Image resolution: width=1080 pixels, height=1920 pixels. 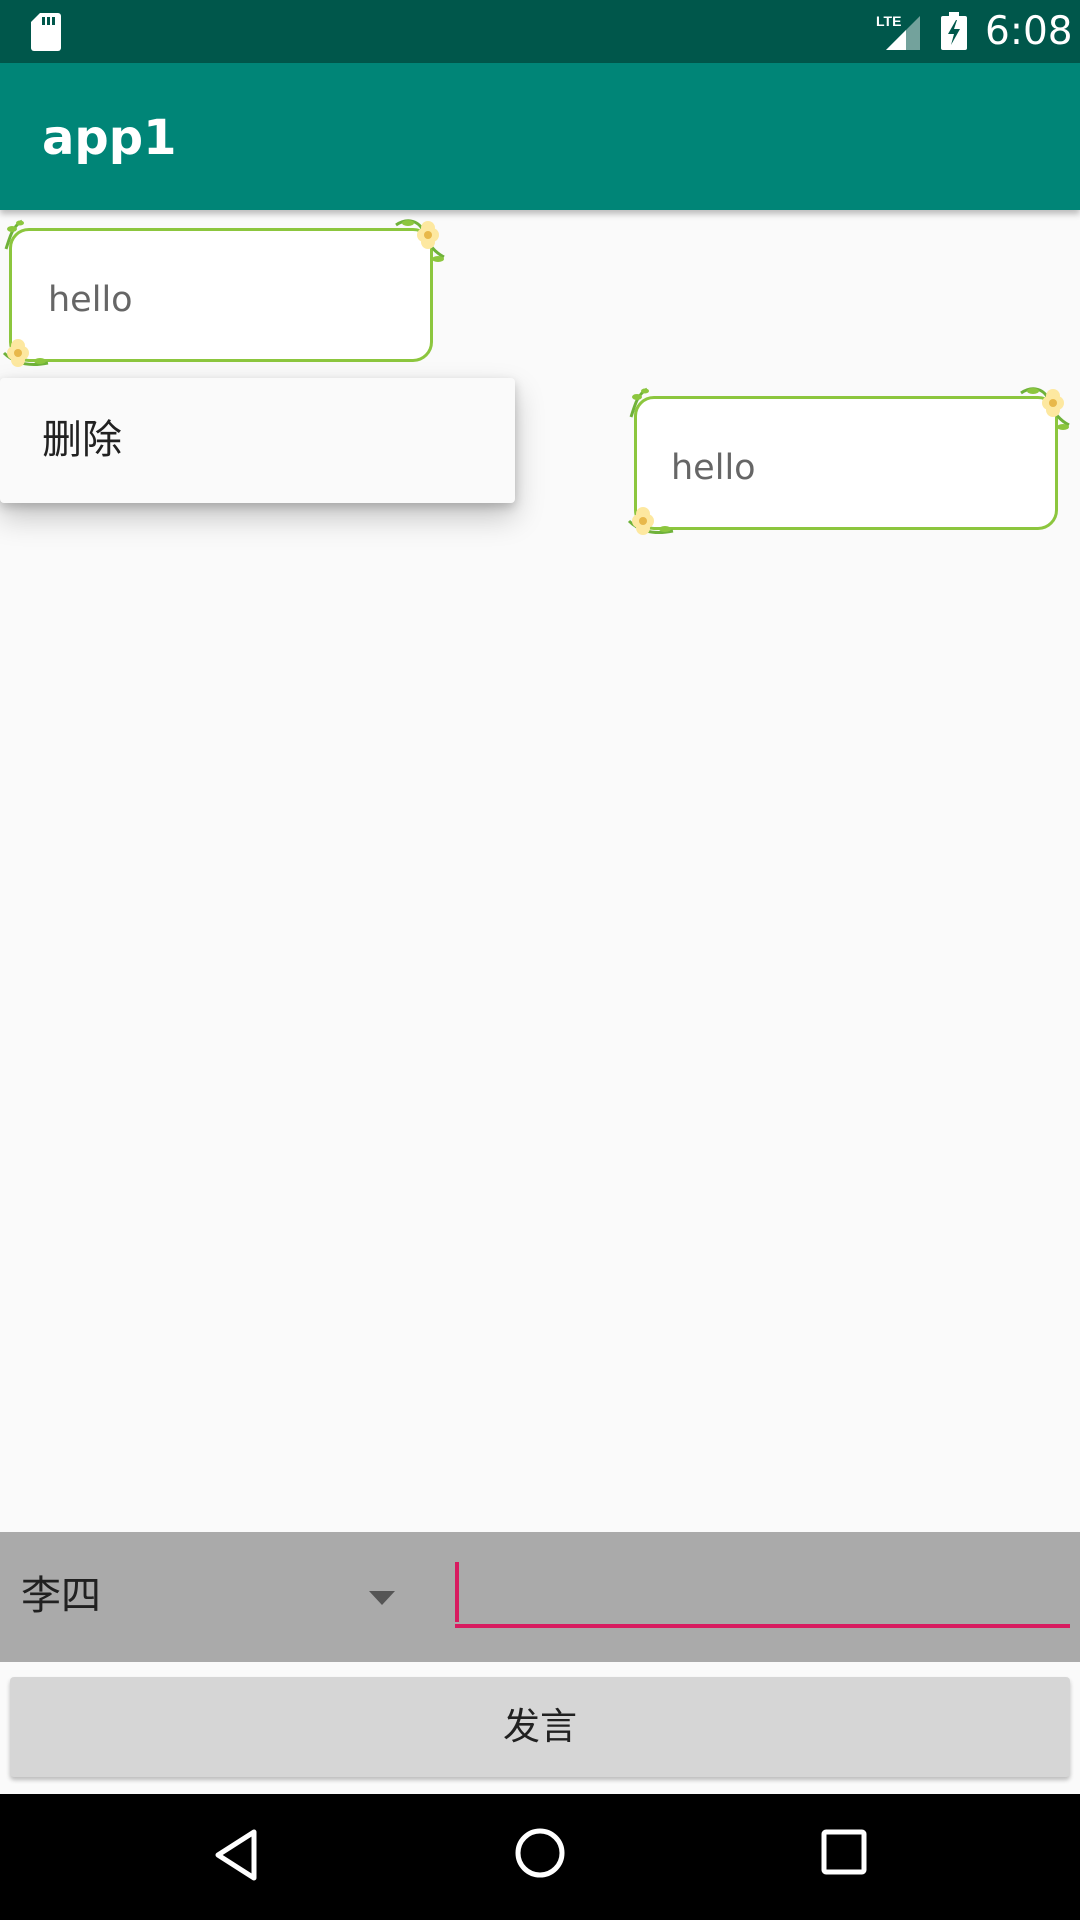 What do you see at coordinates (898, 34) in the screenshot?
I see `lte-signal-icon: LTE` at bounding box center [898, 34].